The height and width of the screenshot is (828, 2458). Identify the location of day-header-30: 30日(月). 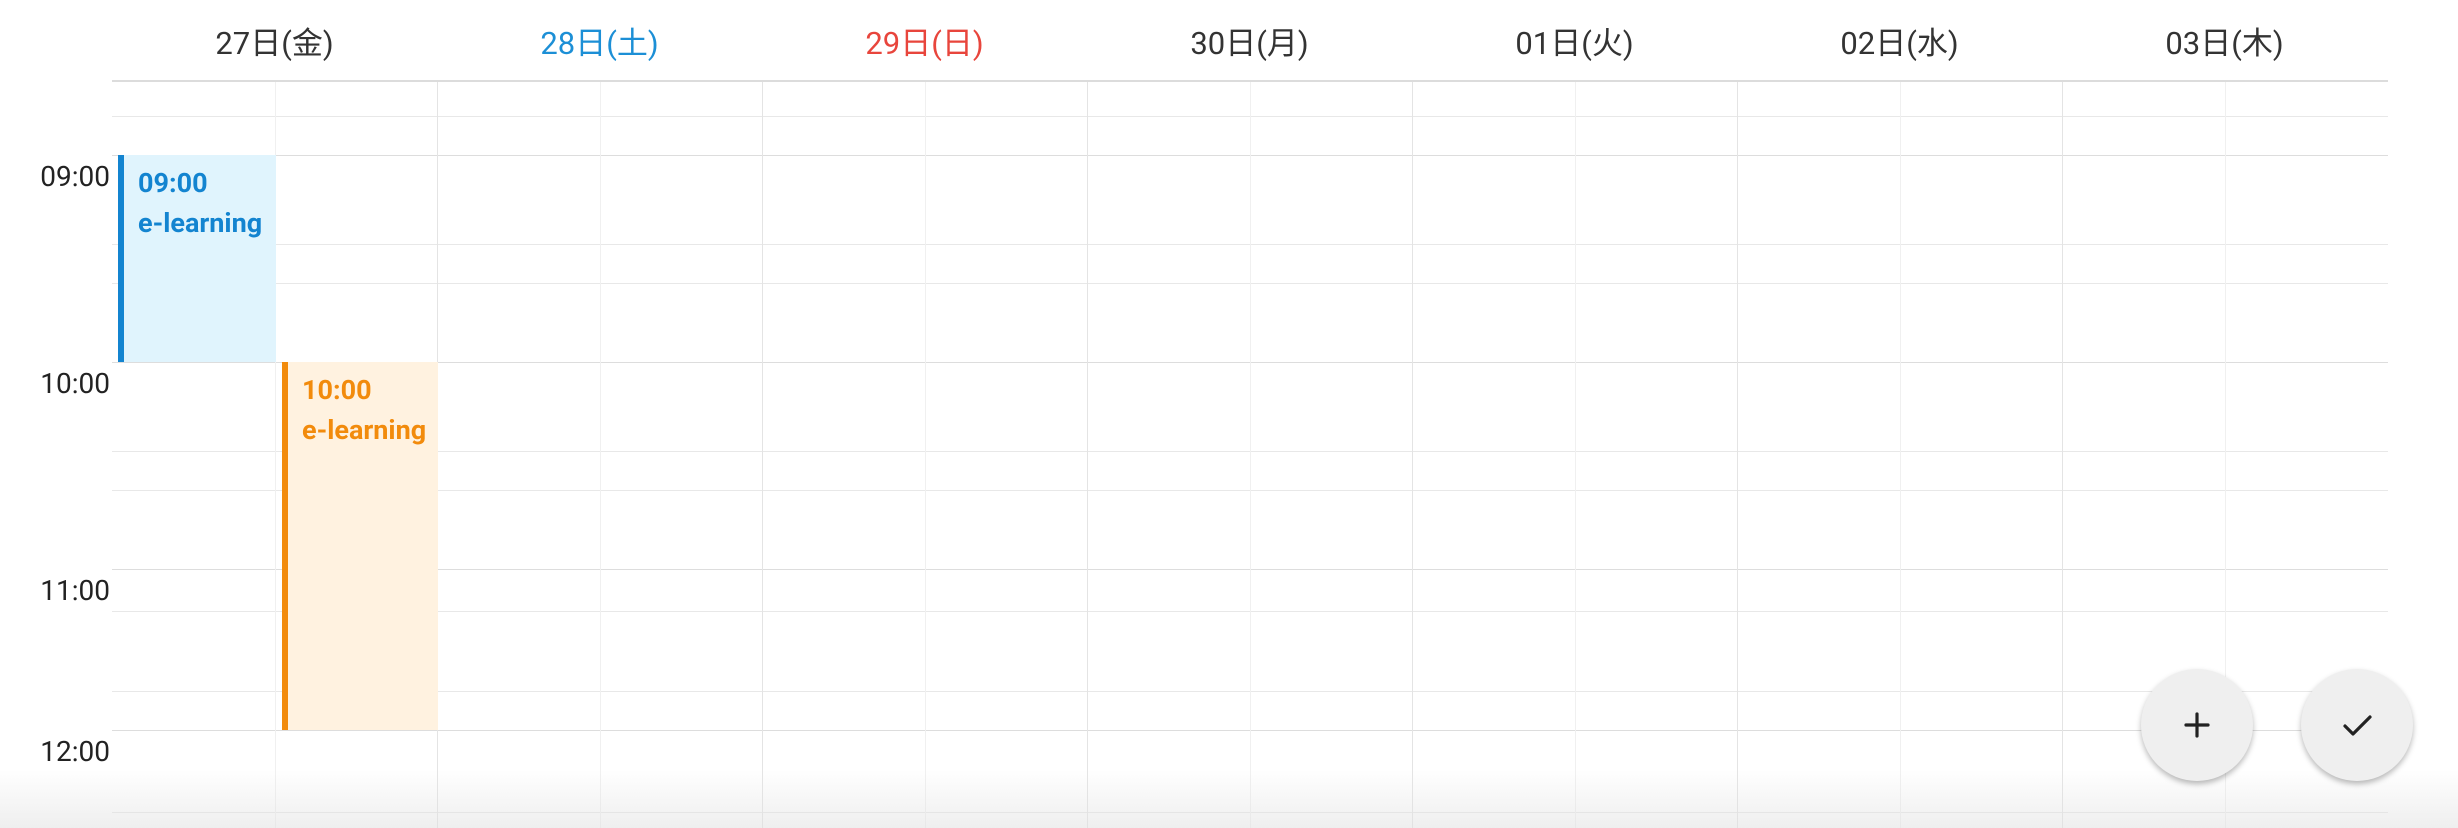
(1249, 40).